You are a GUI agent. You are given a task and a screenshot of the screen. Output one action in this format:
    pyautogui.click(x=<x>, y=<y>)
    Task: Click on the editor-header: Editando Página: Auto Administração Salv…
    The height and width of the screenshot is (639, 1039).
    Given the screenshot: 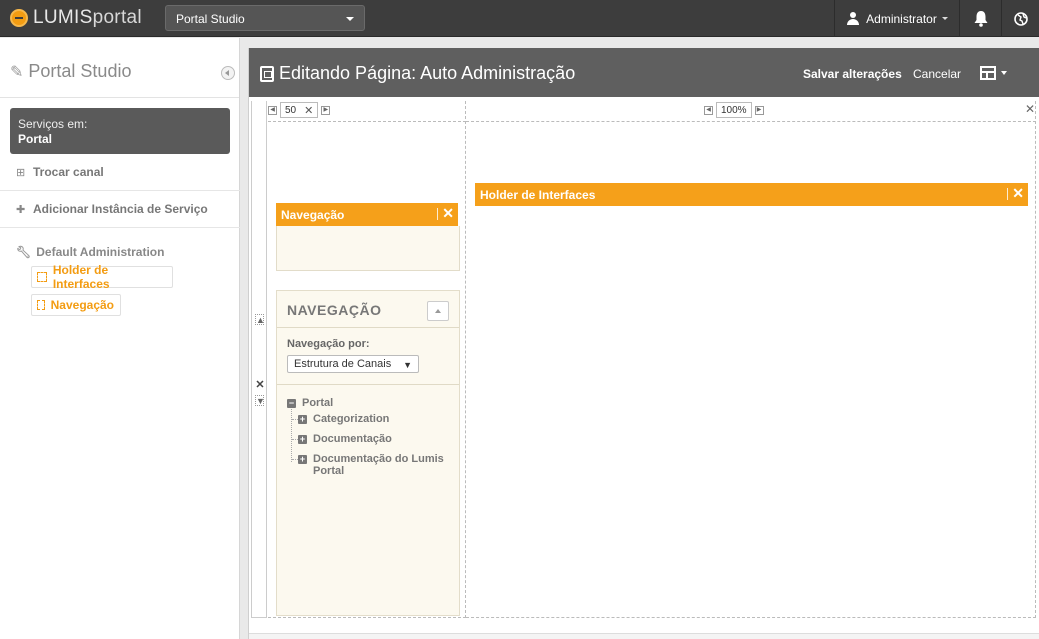 What is the action you would take?
    pyautogui.click(x=644, y=72)
    